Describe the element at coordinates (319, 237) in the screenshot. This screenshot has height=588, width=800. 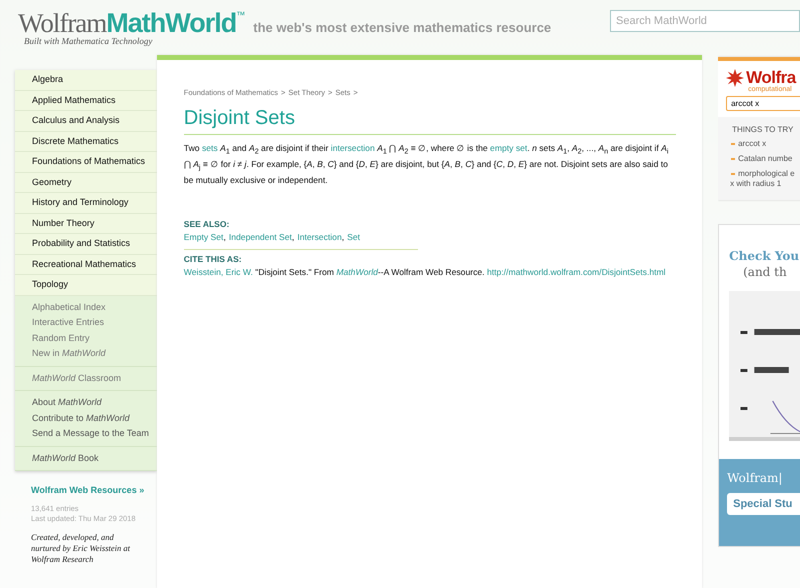
I see `see-also-link: Intersection` at that location.